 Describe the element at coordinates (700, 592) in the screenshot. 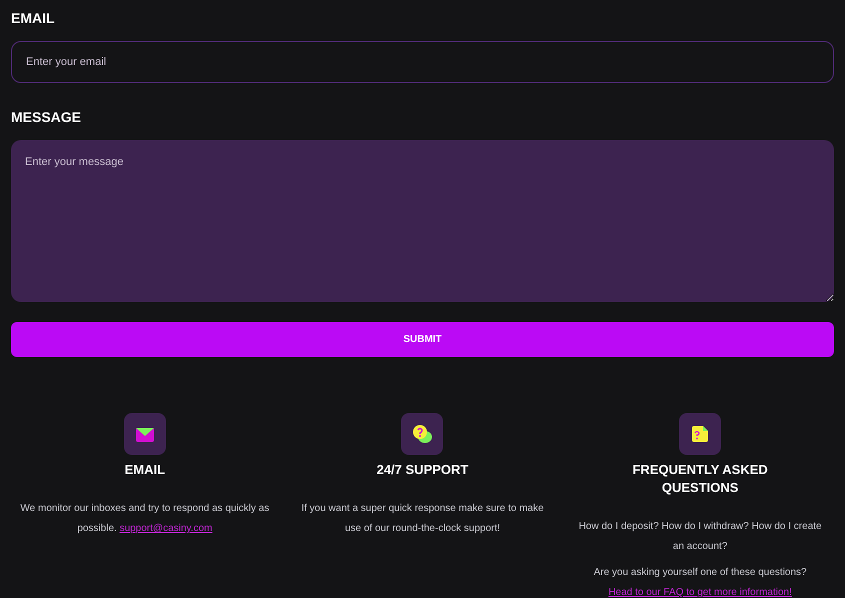

I see `feature-link: Head to our FAQ to get more information!` at that location.